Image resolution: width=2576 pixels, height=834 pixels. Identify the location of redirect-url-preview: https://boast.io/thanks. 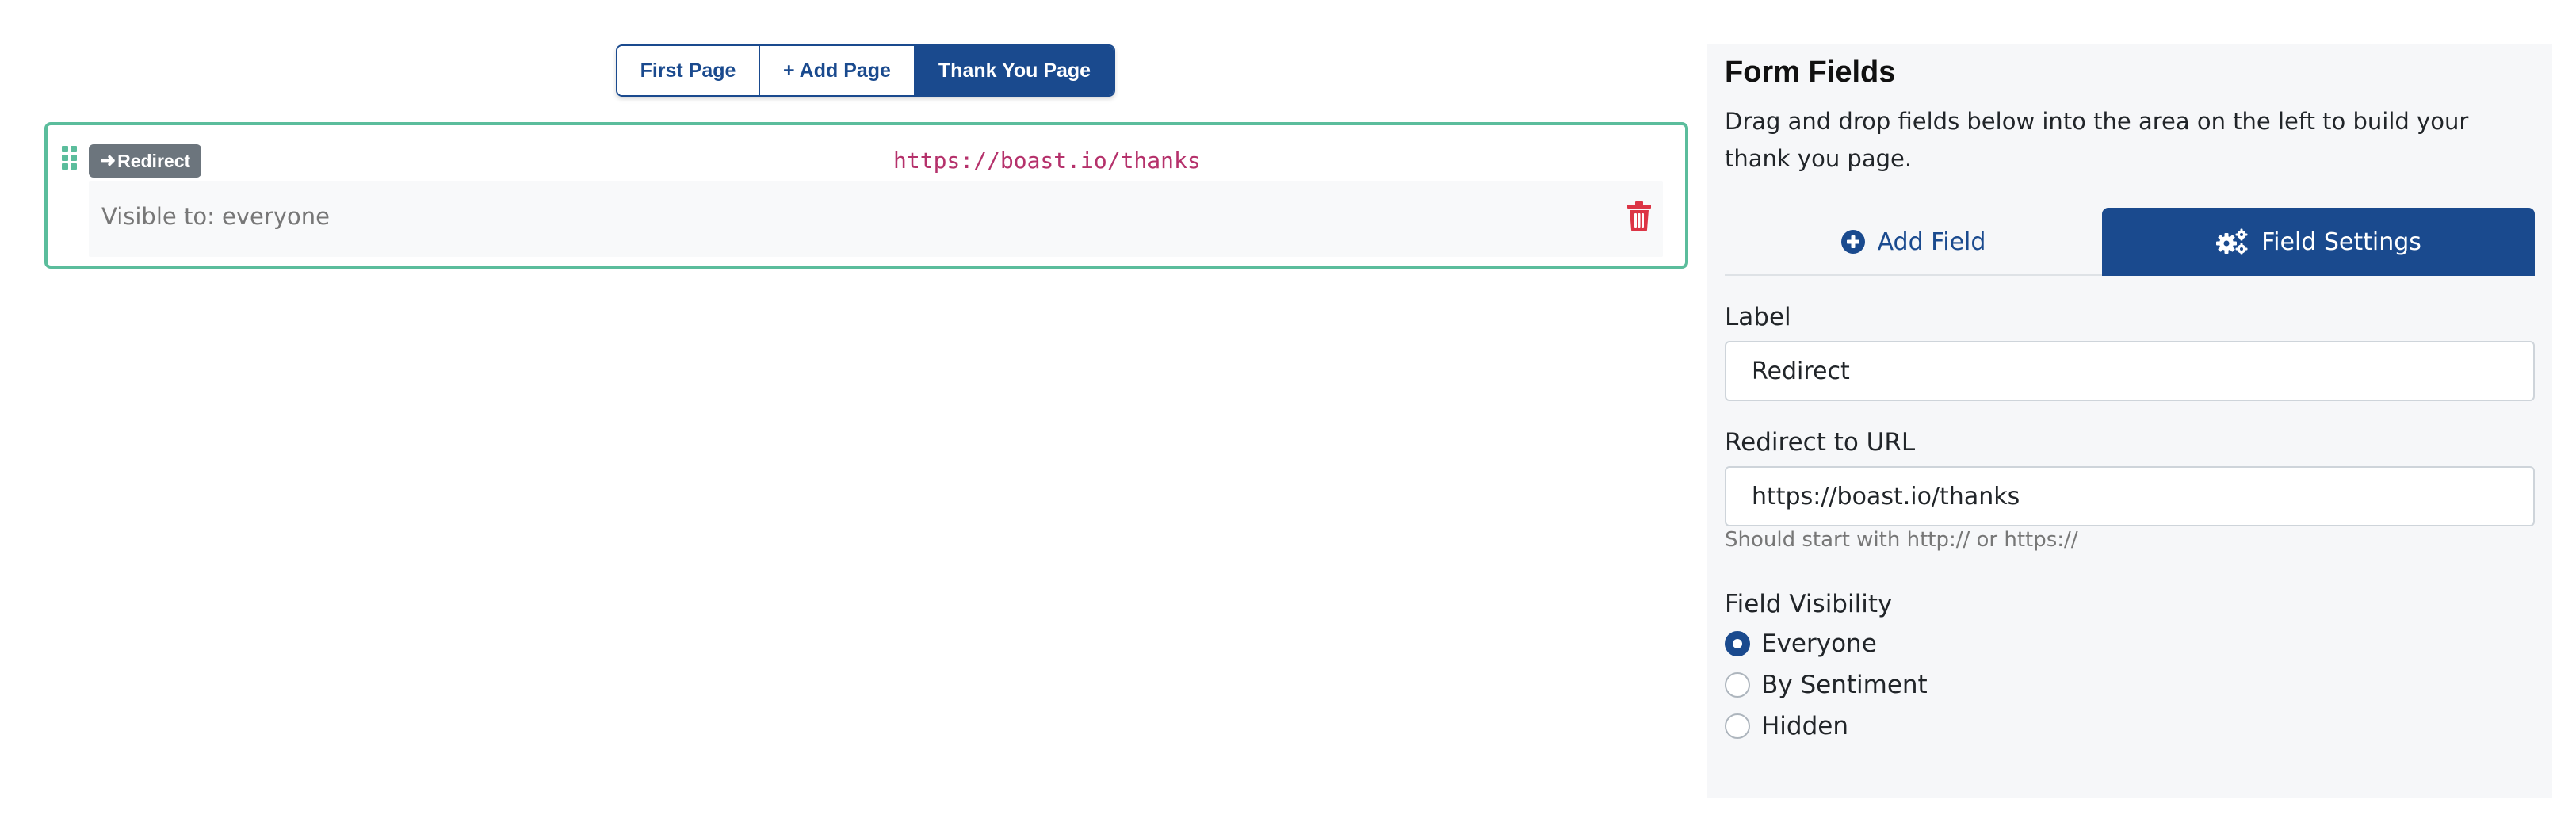
(1047, 160).